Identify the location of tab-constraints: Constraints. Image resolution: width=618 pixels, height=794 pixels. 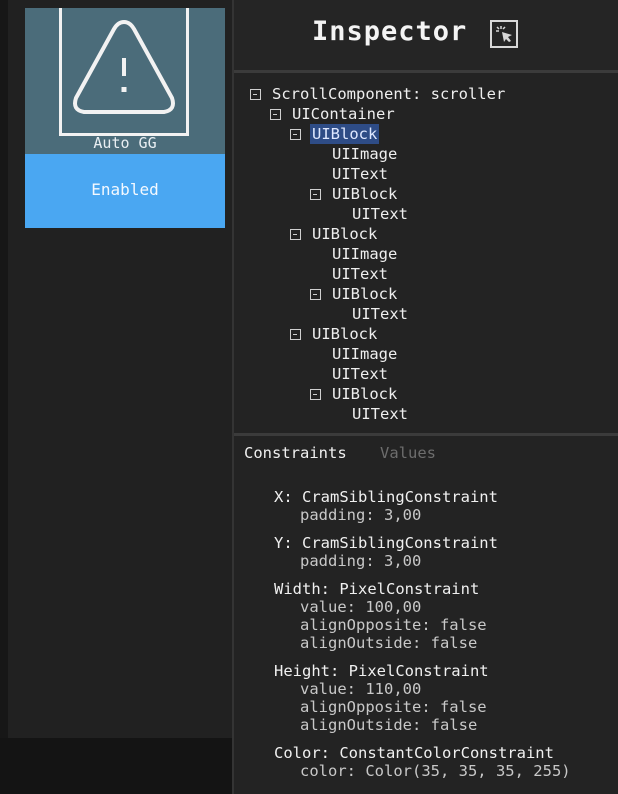
(295, 453).